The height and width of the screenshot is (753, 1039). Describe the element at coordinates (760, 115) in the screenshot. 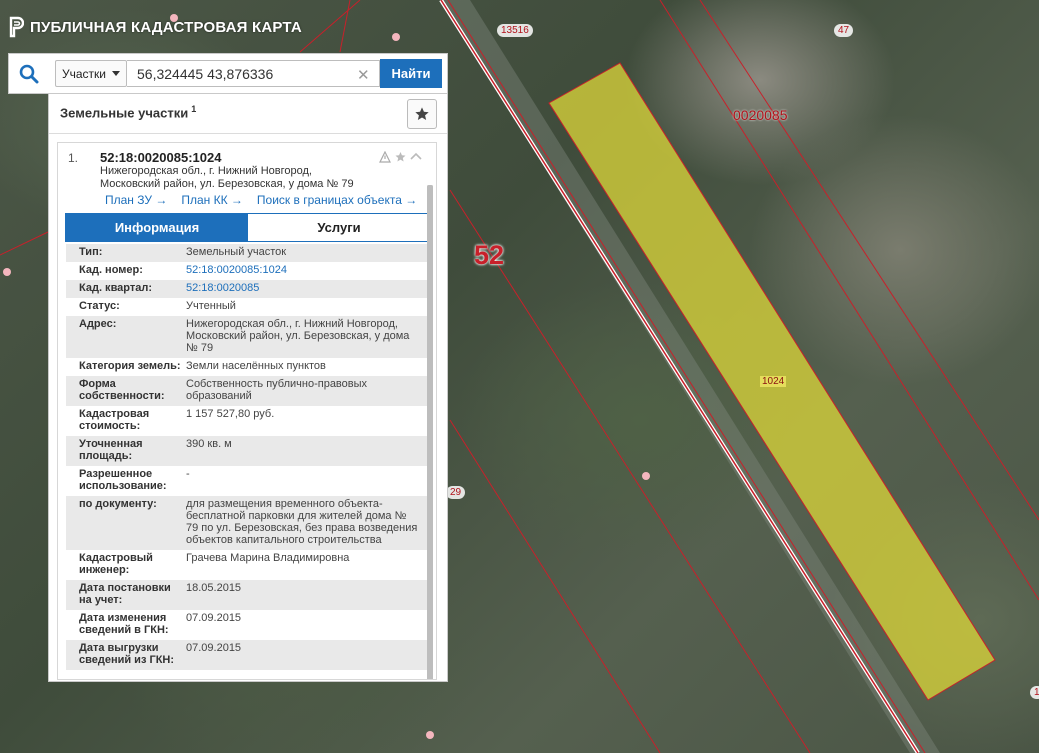

I see `map-label-quarter: 0020085` at that location.